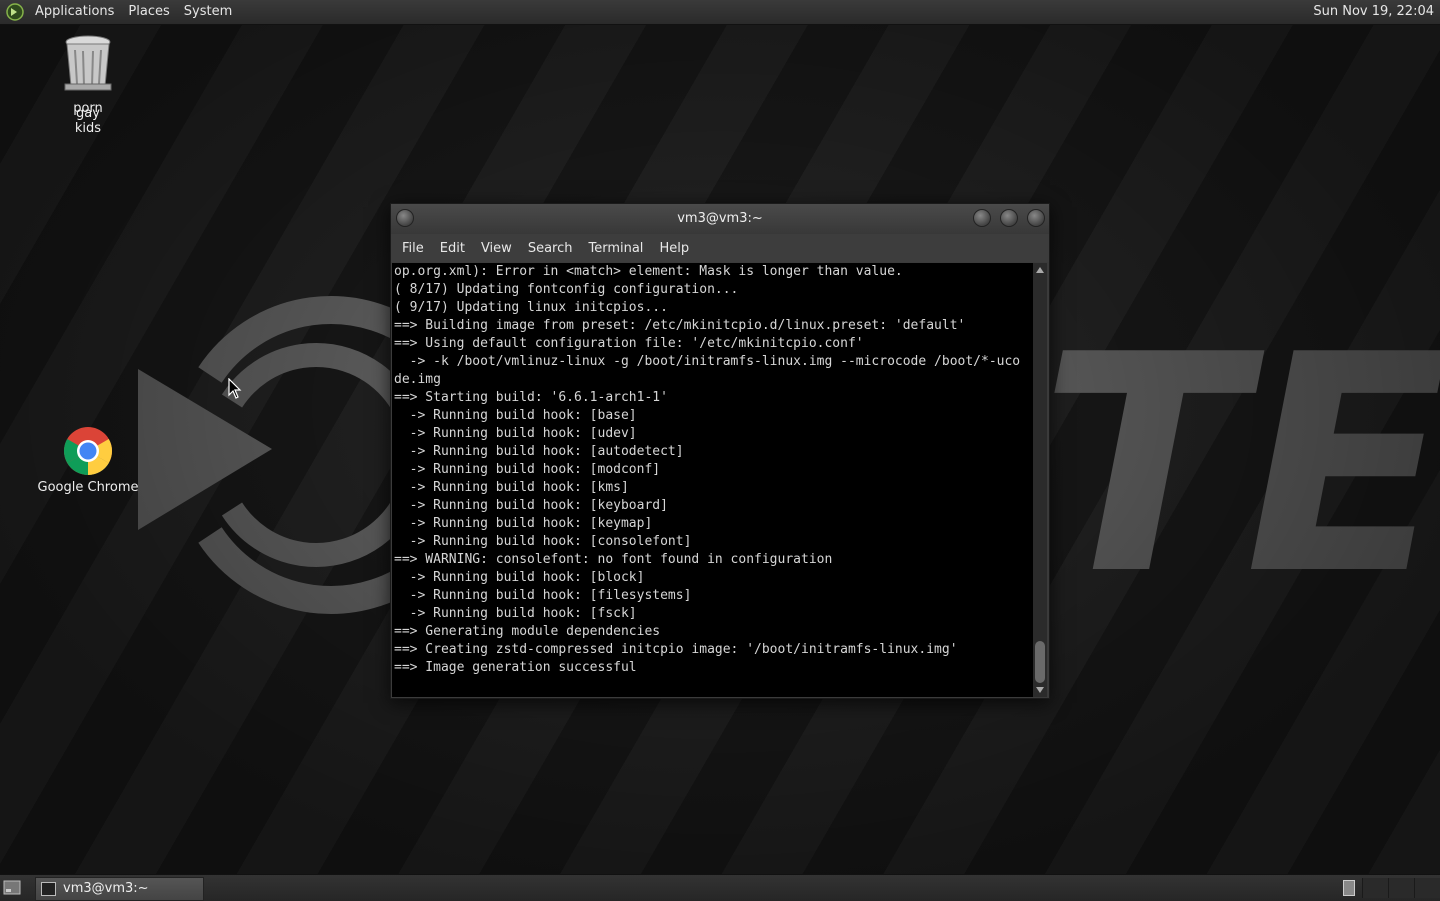  What do you see at coordinates (720, 248) in the screenshot?
I see `terminal-menubar: File Edit View Search Terminal Help` at bounding box center [720, 248].